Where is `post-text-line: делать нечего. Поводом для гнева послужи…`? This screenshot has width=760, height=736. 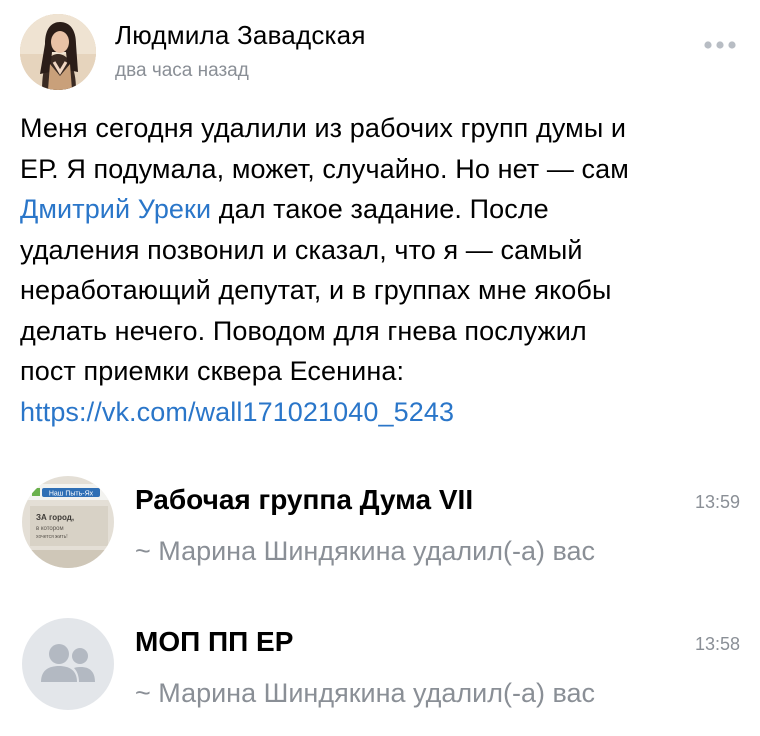
post-text-line: делать нечего. Поводом для гнева послужи… is located at coordinates (303, 330).